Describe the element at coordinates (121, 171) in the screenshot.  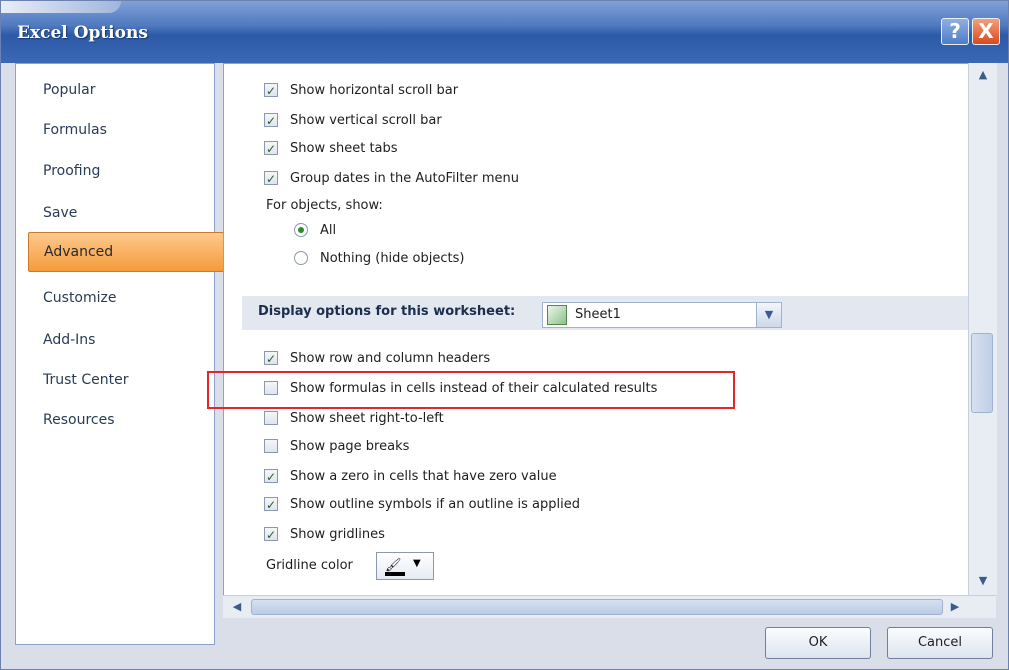
I see `sidebar-item-proofing: Proofing` at that location.